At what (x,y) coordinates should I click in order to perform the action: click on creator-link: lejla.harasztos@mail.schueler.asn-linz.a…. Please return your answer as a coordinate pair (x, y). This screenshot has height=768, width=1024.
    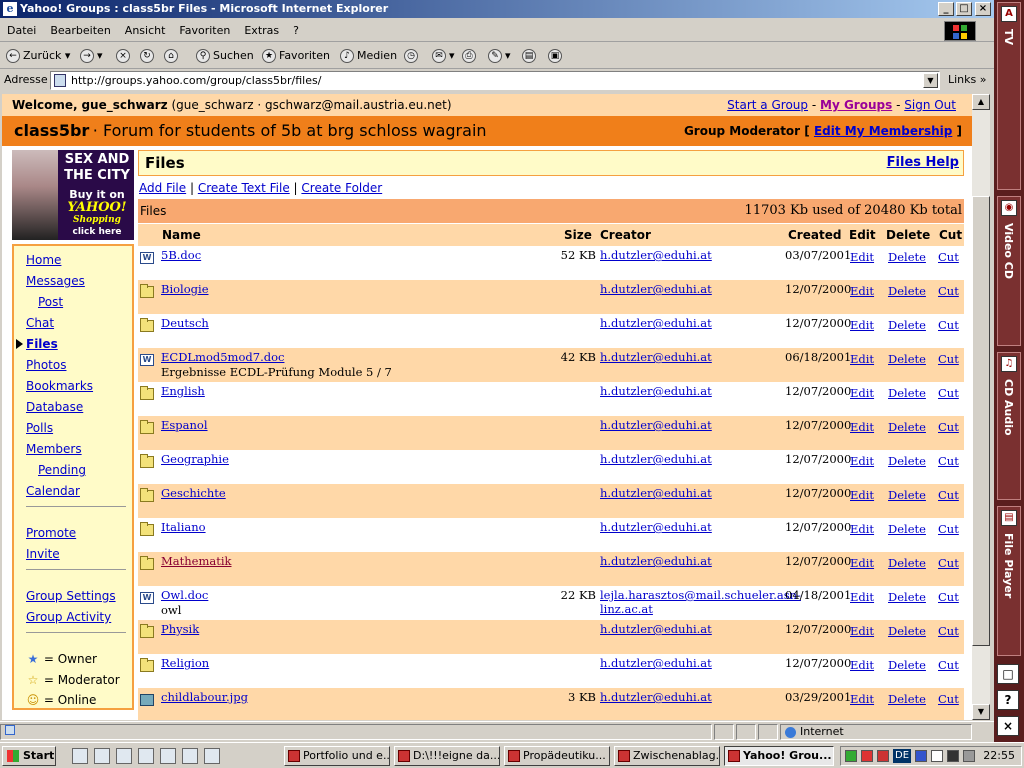
    Looking at the image, I should click on (700, 602).